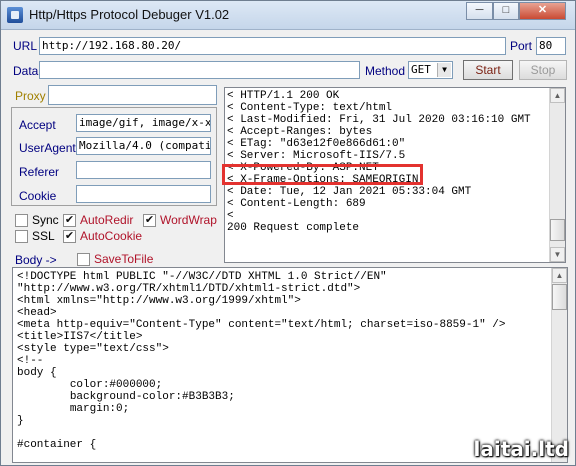 This screenshot has height=466, width=576. I want to click on useragent-label: UserAgent, so click(47, 148).